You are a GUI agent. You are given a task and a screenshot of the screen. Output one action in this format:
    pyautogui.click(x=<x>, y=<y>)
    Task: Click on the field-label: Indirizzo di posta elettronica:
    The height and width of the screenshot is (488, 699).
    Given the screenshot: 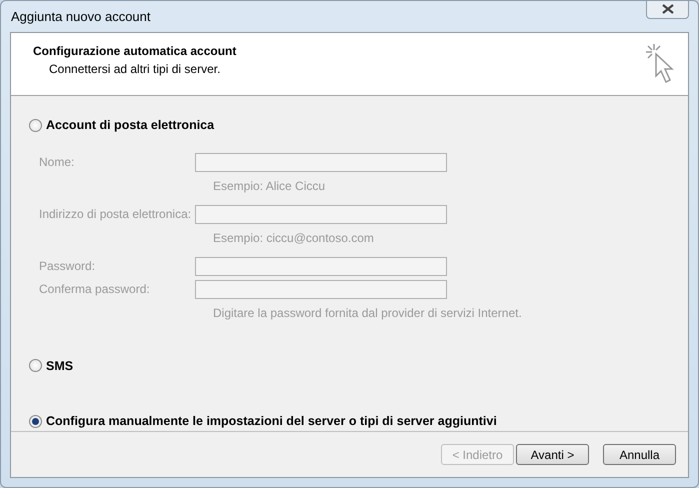 What is the action you would take?
    pyautogui.click(x=115, y=214)
    